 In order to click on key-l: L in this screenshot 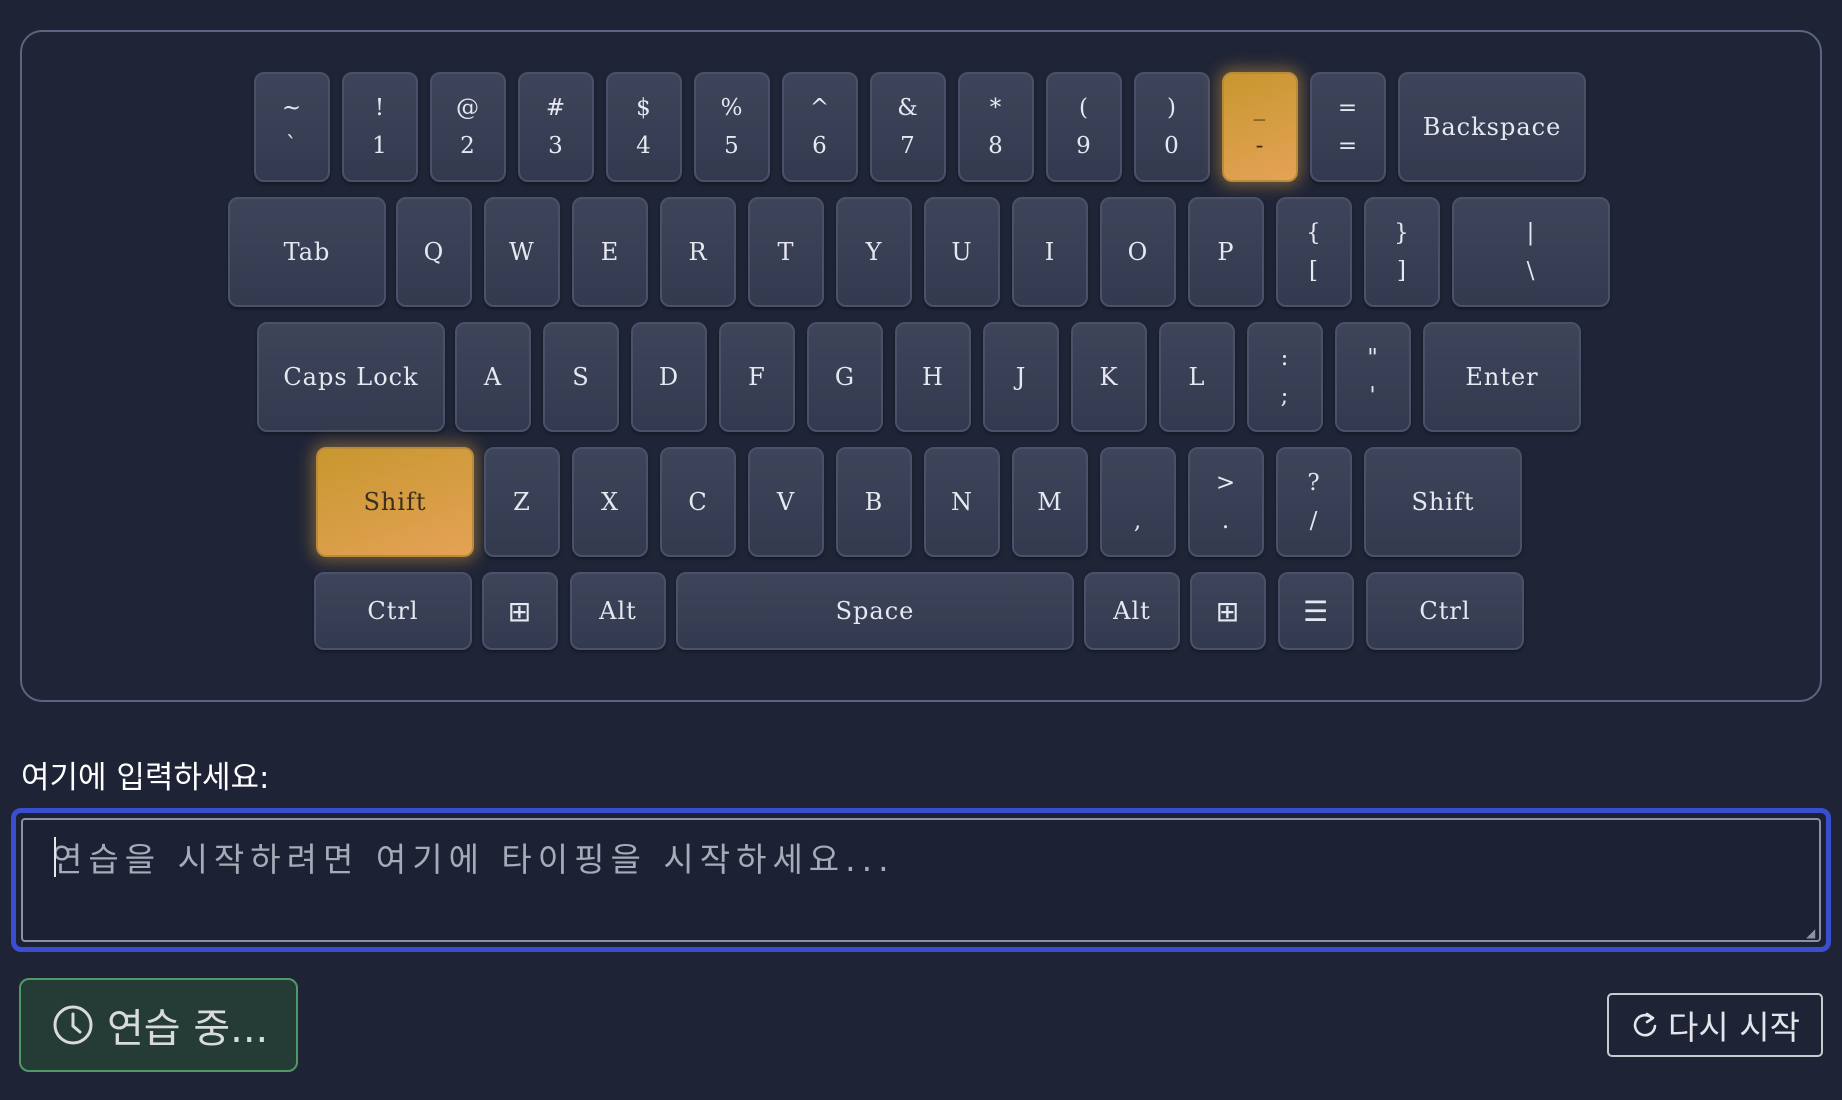, I will do `click(1197, 377)`.